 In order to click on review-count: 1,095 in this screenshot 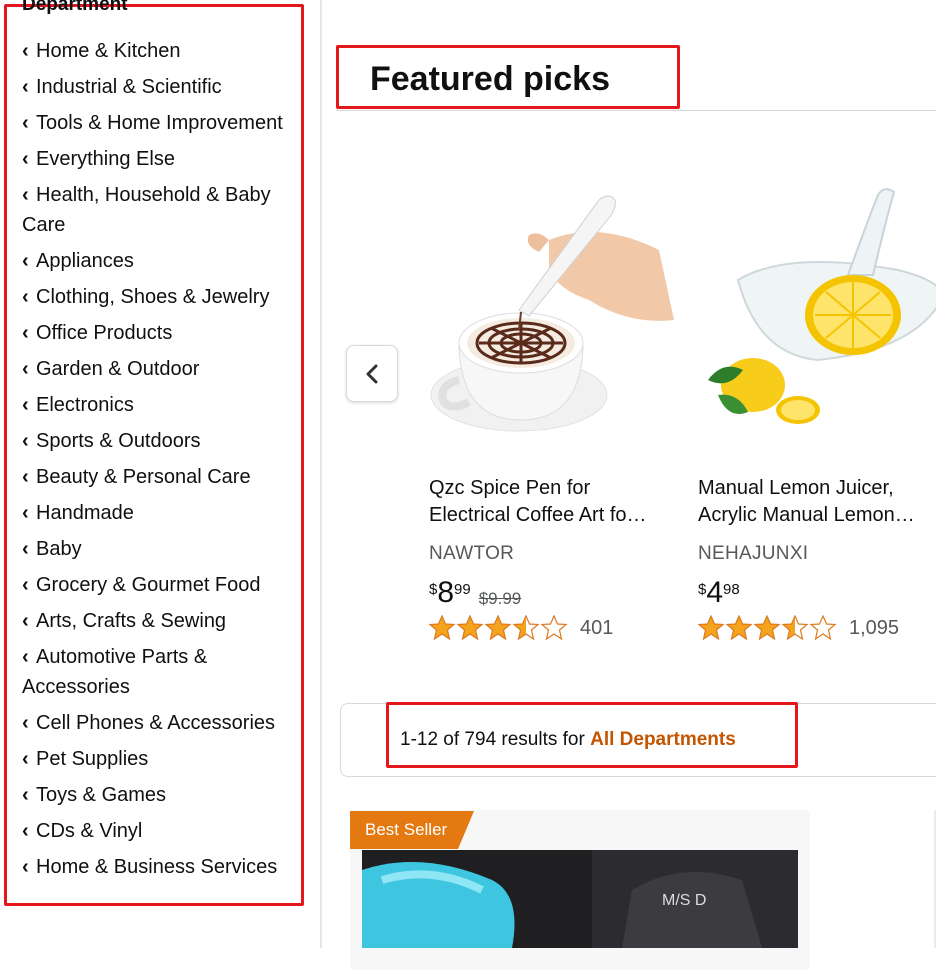, I will do `click(874, 628)`.